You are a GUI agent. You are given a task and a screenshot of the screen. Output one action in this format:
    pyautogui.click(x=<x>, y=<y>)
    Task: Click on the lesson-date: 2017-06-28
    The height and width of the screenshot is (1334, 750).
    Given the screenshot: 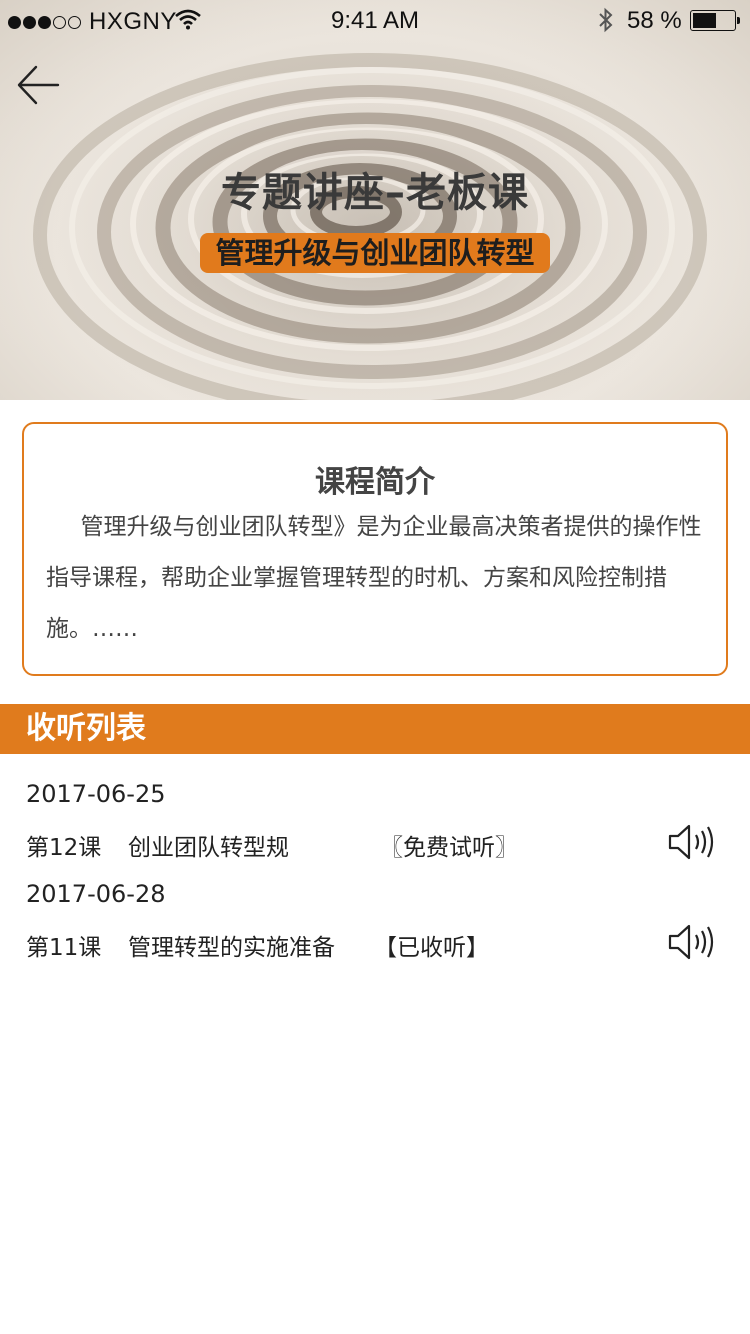 What is the action you would take?
    pyautogui.click(x=96, y=894)
    